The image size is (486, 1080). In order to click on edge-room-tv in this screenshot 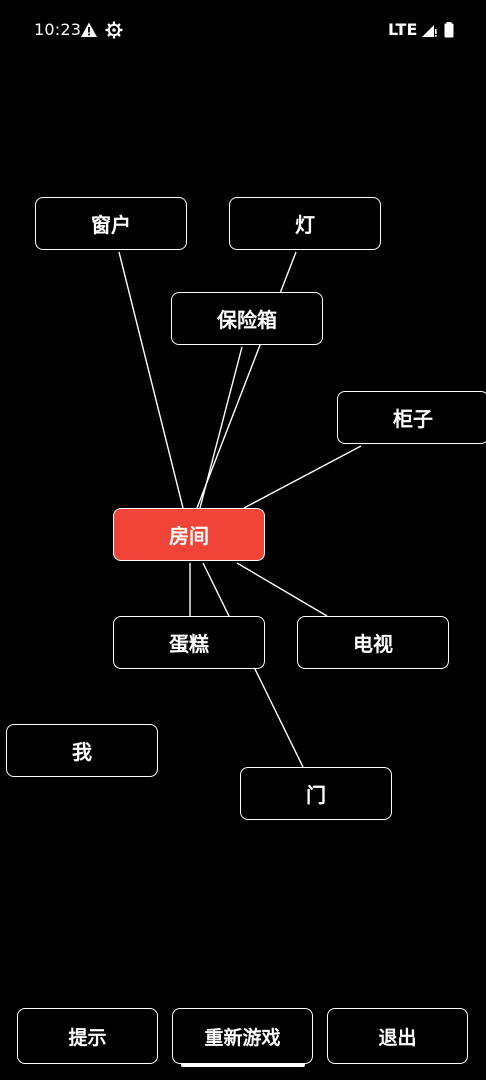, I will do `click(282, 589)`.